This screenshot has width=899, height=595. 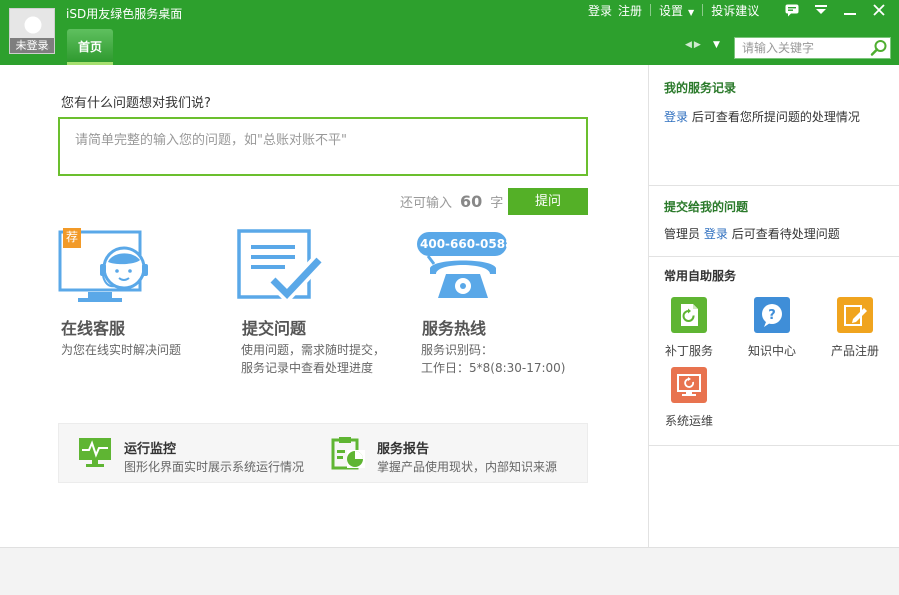 I want to click on minimize-icon, so click(x=850, y=10).